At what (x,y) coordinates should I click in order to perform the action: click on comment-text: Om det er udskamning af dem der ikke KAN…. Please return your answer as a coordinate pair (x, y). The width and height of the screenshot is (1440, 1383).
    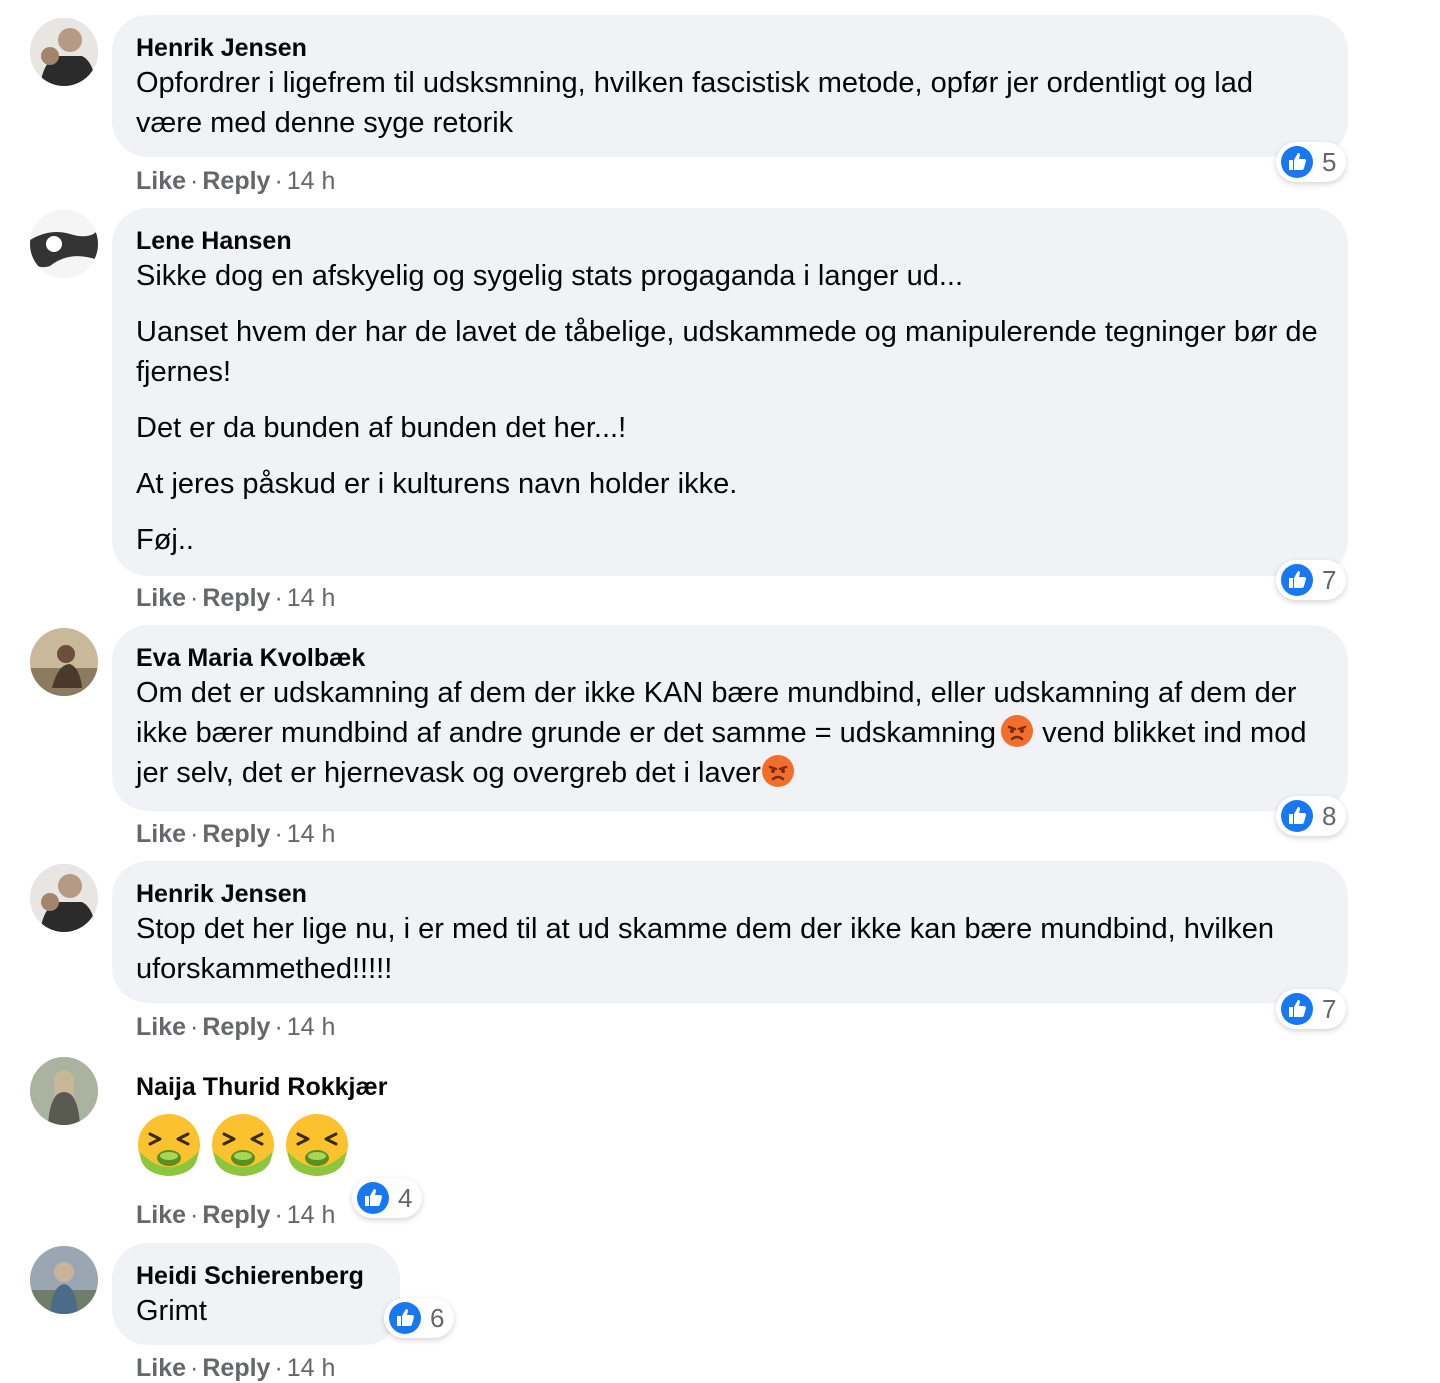
    Looking at the image, I should click on (730, 733).